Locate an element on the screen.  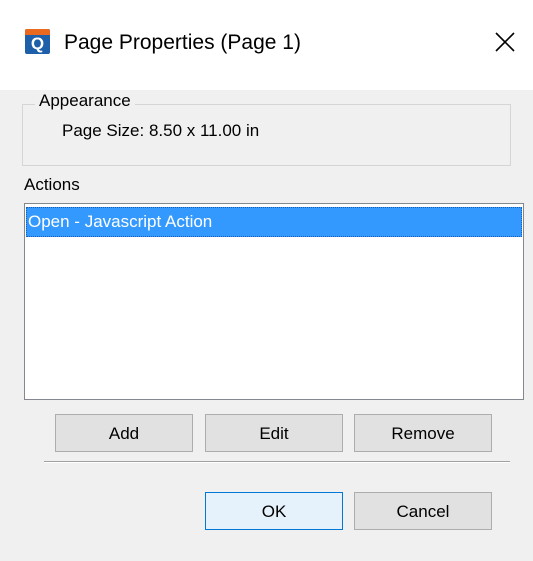
app-q-icon: Q is located at coordinates (37, 41).